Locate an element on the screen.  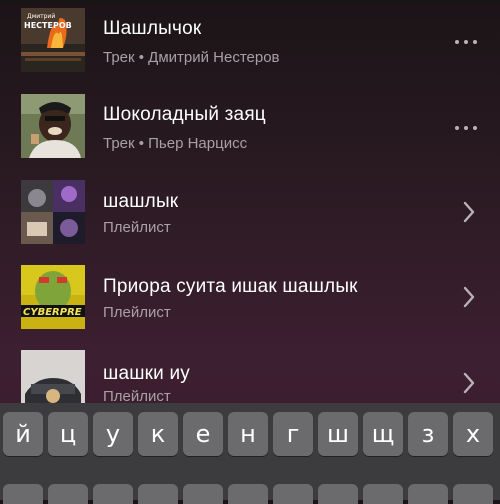
key-г: г is located at coordinates (293, 434).